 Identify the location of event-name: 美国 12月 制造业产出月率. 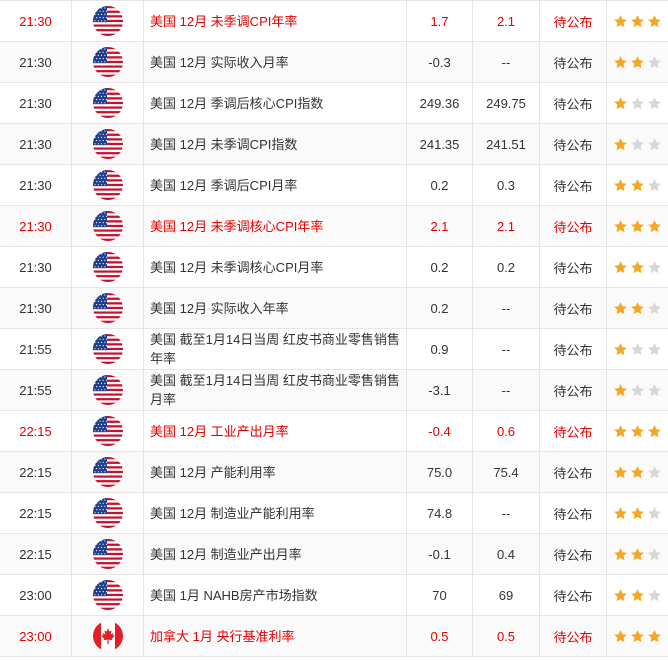
(226, 554).